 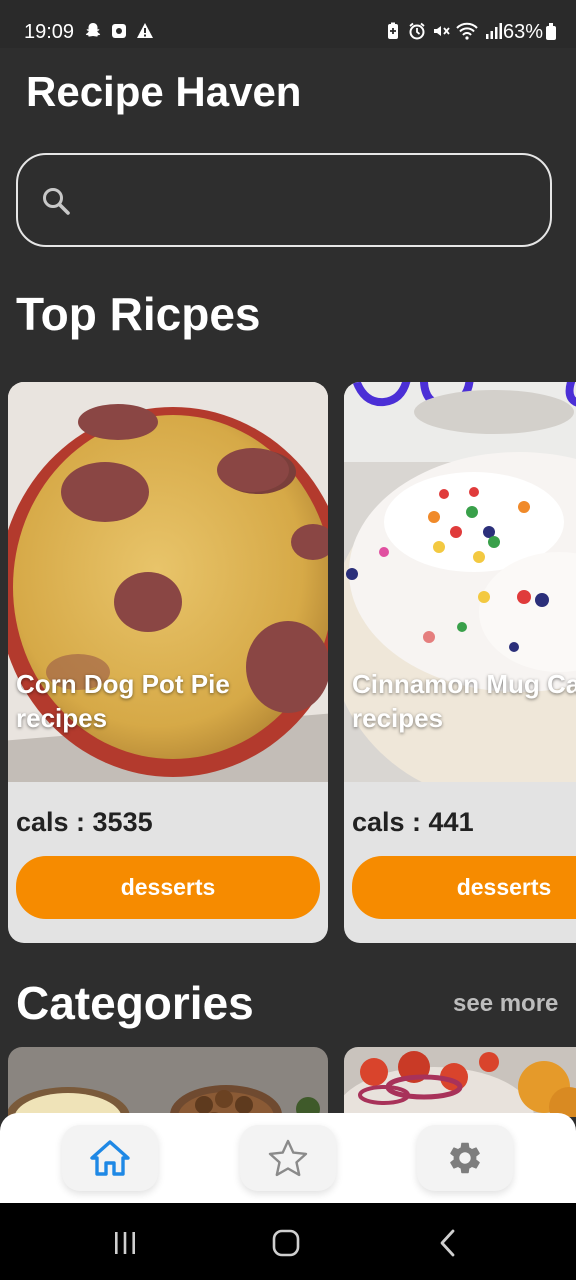 I want to click on search-input, so click(x=308, y=200).